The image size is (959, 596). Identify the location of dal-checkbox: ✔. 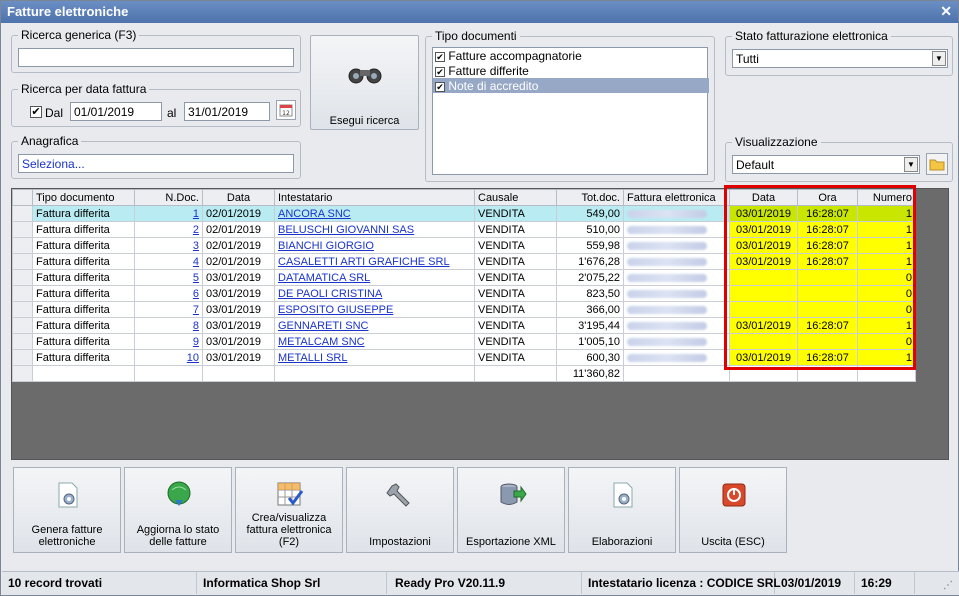
(36, 112).